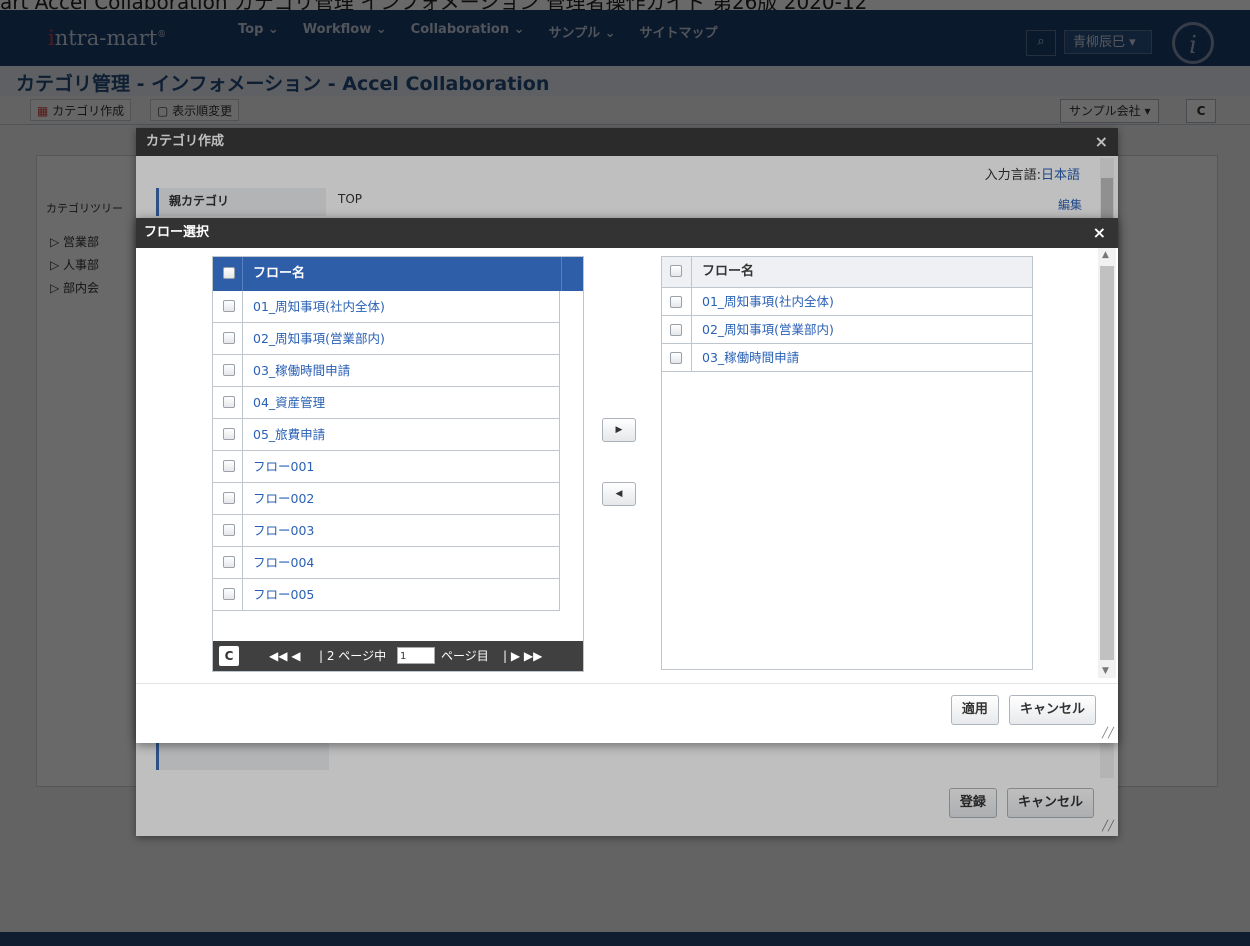 The width and height of the screenshot is (1250, 946). Describe the element at coordinates (353, 656) in the screenshot. I see `page-count-text: | 2 ページ中` at that location.